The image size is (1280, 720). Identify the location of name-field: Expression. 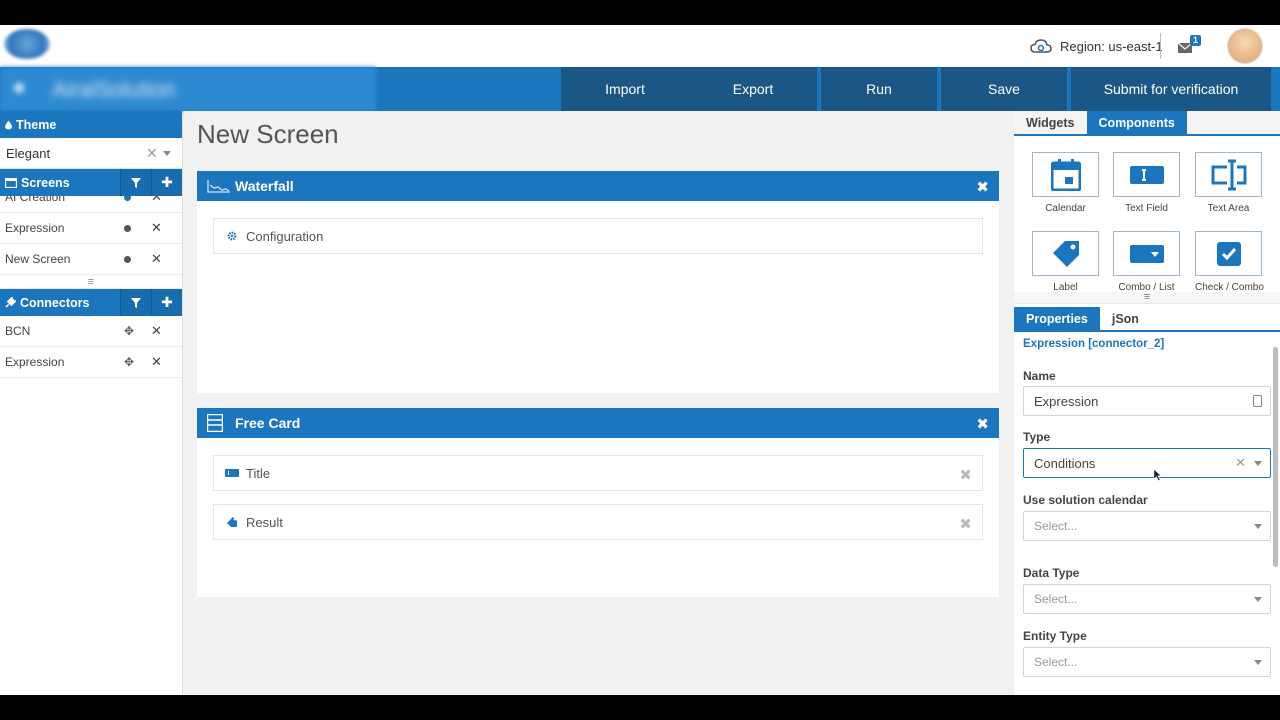
(1147, 401).